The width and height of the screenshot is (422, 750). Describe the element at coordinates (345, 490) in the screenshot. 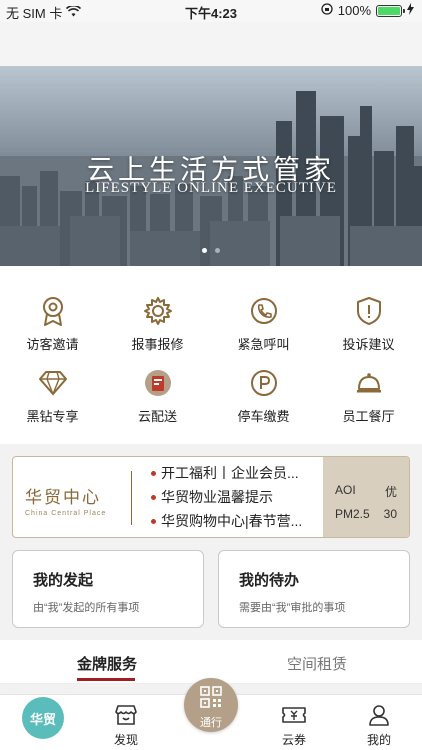

I see `aqi-label: AOI` at that location.